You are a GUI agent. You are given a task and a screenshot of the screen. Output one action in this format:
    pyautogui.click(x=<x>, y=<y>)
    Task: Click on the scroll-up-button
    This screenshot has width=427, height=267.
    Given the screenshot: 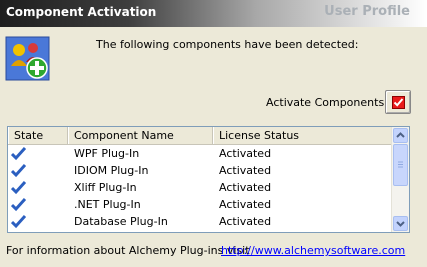 What is the action you would take?
    pyautogui.click(x=400, y=135)
    